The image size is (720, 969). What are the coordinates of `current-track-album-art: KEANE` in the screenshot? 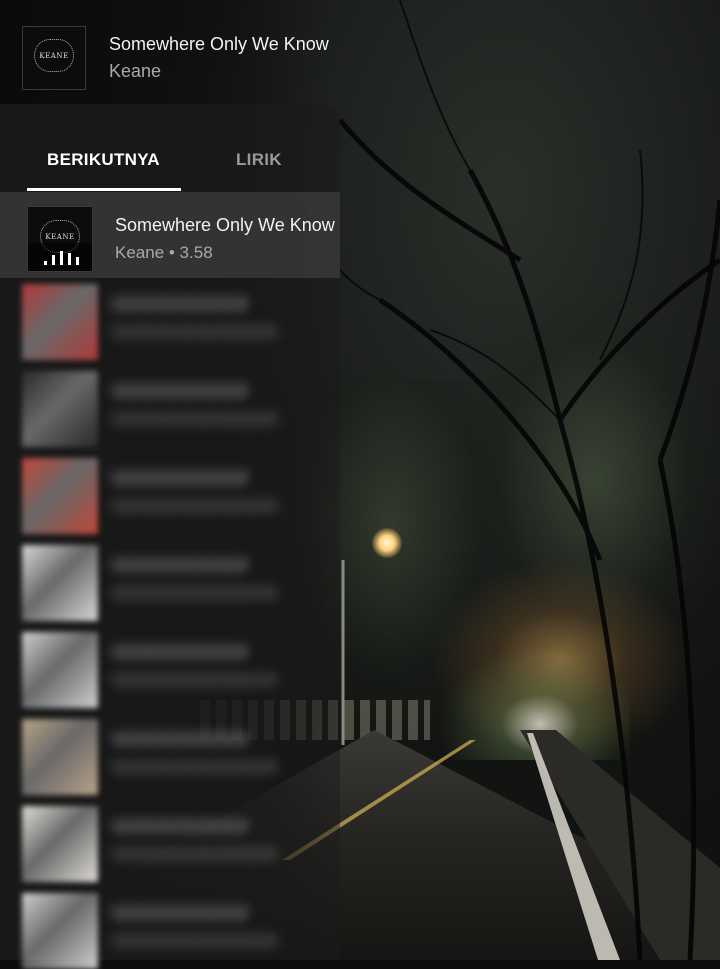 It's located at (60, 239).